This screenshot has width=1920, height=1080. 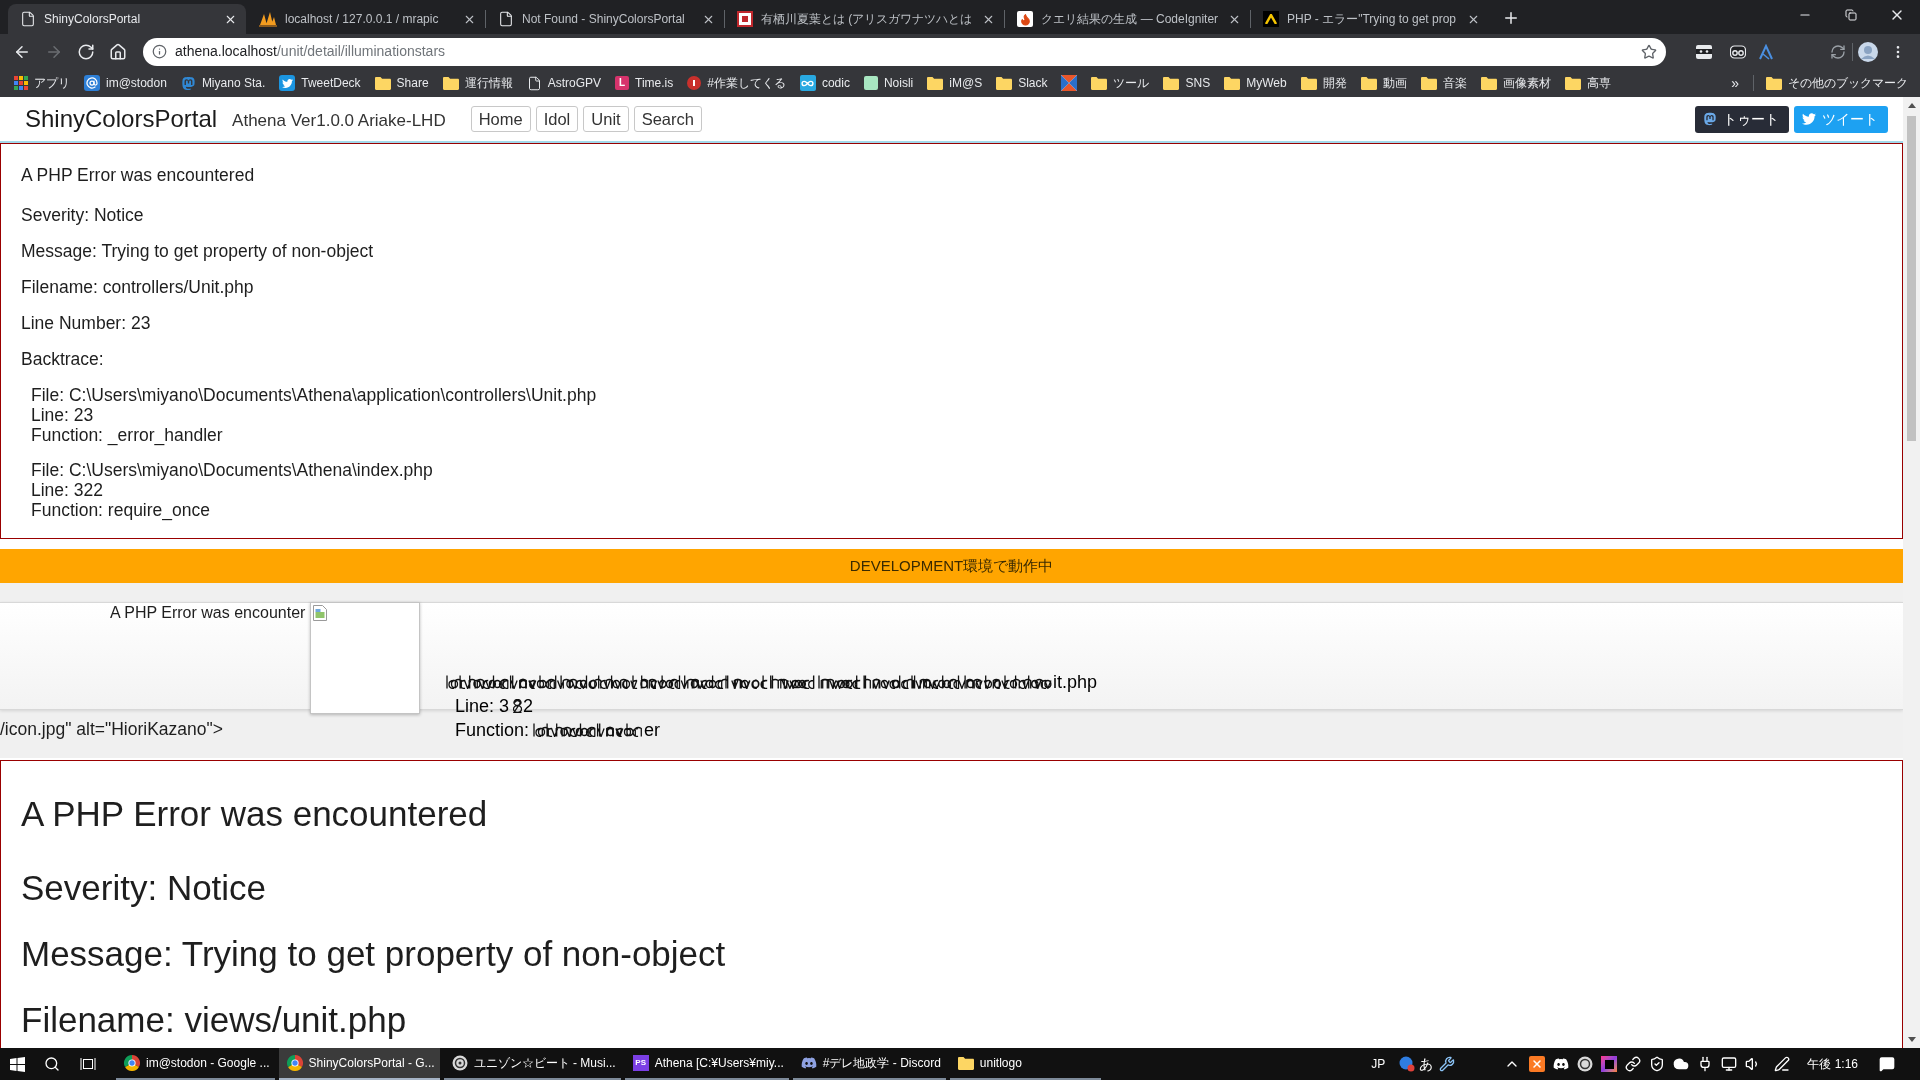 What do you see at coordinates (1370, 19) in the screenshot?
I see `browser-tab: PHP - エラー"Trying to get prop` at bounding box center [1370, 19].